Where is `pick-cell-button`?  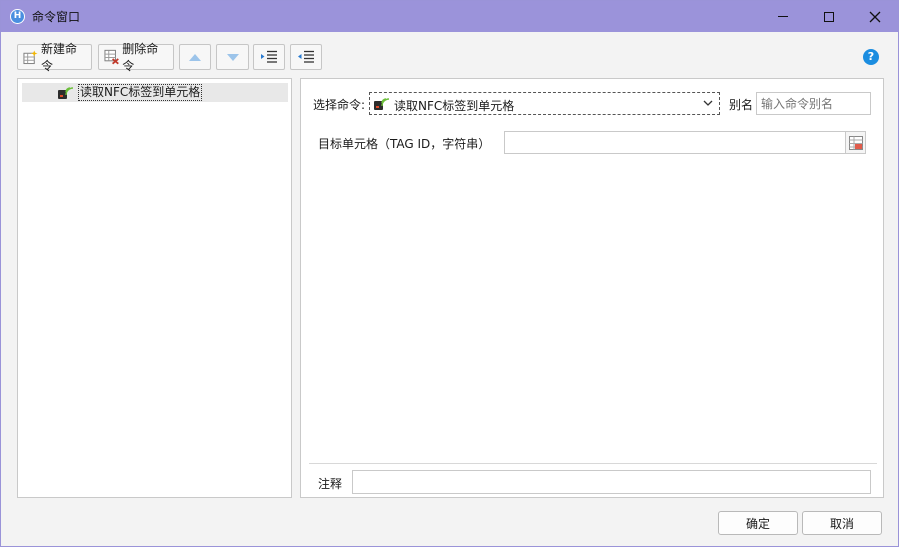
pick-cell-button is located at coordinates (855, 142).